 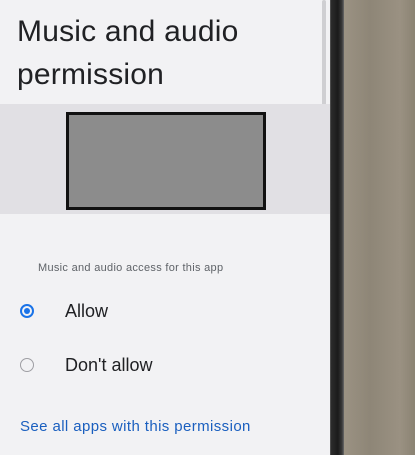 I want to click on page-title: Music and audio permission, so click(x=167, y=53).